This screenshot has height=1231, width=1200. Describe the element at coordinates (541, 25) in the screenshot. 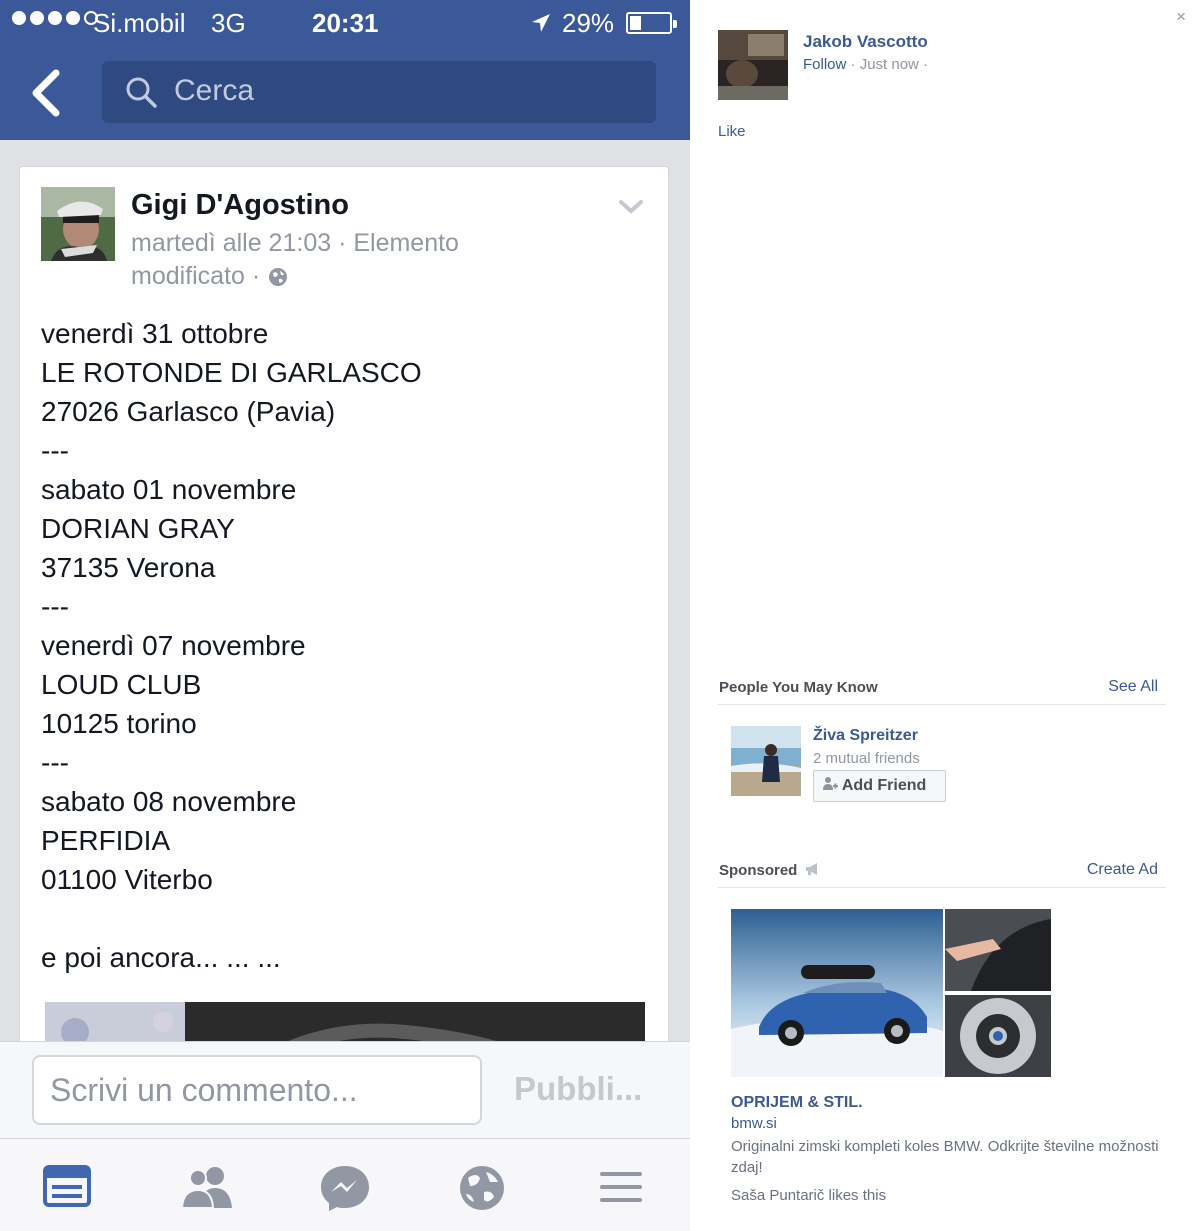

I see `location-arrow-icon` at that location.